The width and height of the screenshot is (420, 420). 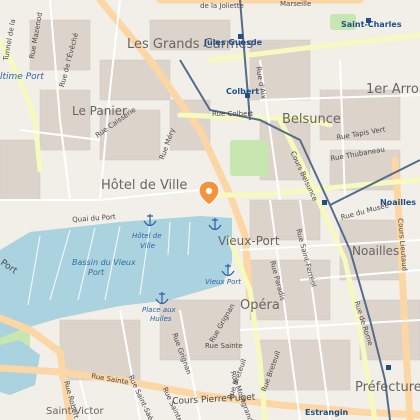 I want to click on district-prefecture: Préfecture, so click(x=387, y=387).